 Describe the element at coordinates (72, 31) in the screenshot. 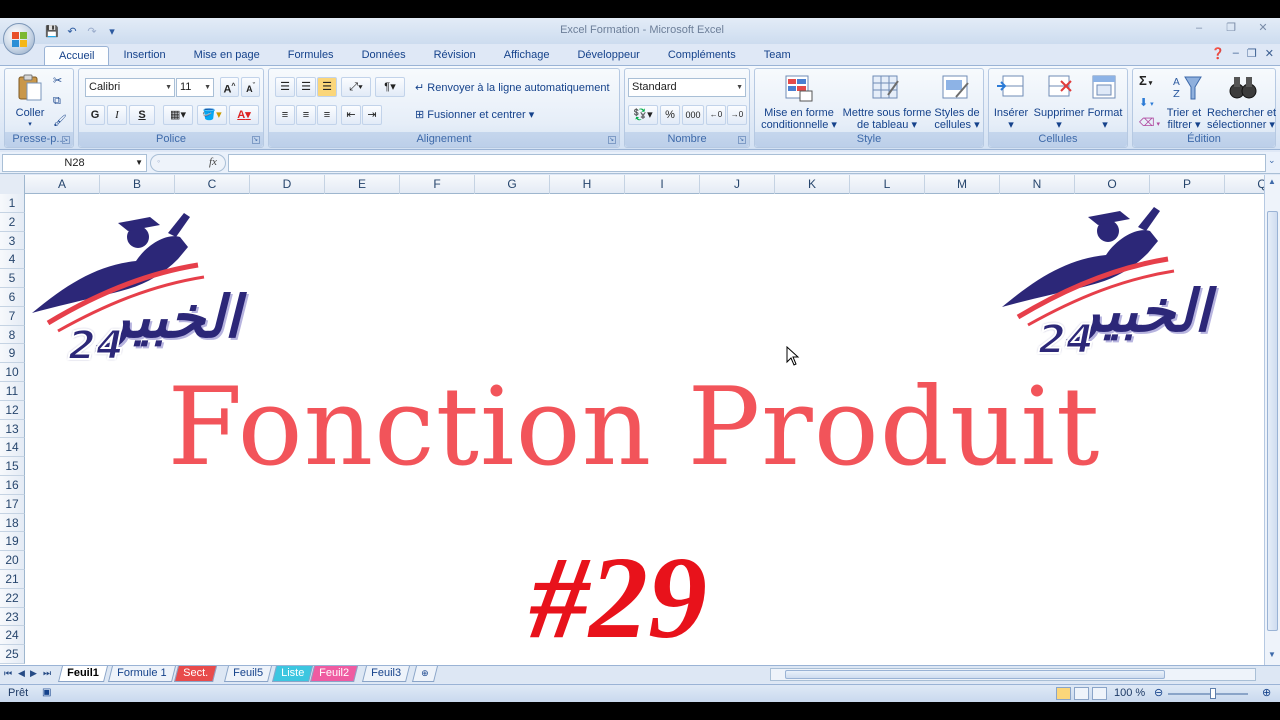

I see `undo-icon: ↶` at that location.